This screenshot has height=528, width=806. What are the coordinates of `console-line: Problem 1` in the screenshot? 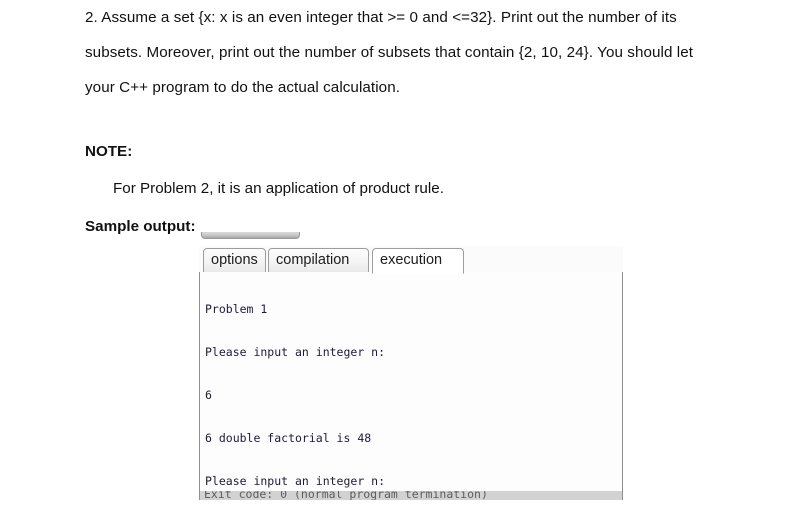 It's located at (236, 308).